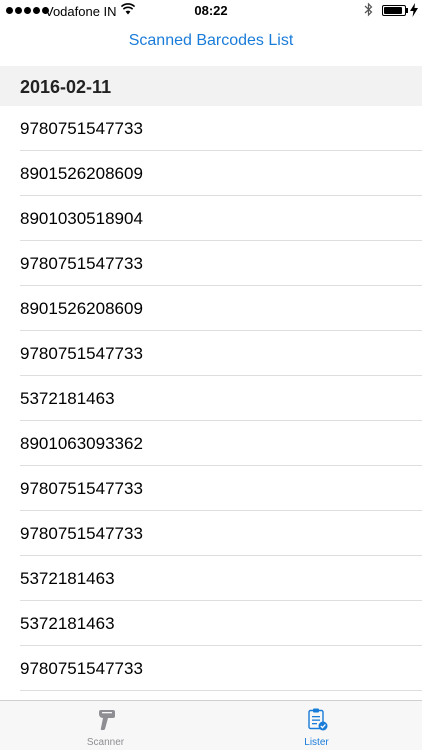  I want to click on battery-icon, so click(394, 10).